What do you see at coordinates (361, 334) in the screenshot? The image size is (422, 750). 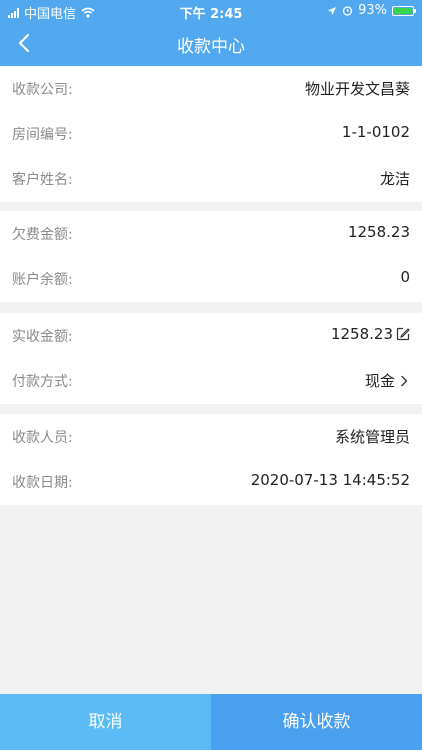 I see `received-amount-value: 1258.23` at bounding box center [361, 334].